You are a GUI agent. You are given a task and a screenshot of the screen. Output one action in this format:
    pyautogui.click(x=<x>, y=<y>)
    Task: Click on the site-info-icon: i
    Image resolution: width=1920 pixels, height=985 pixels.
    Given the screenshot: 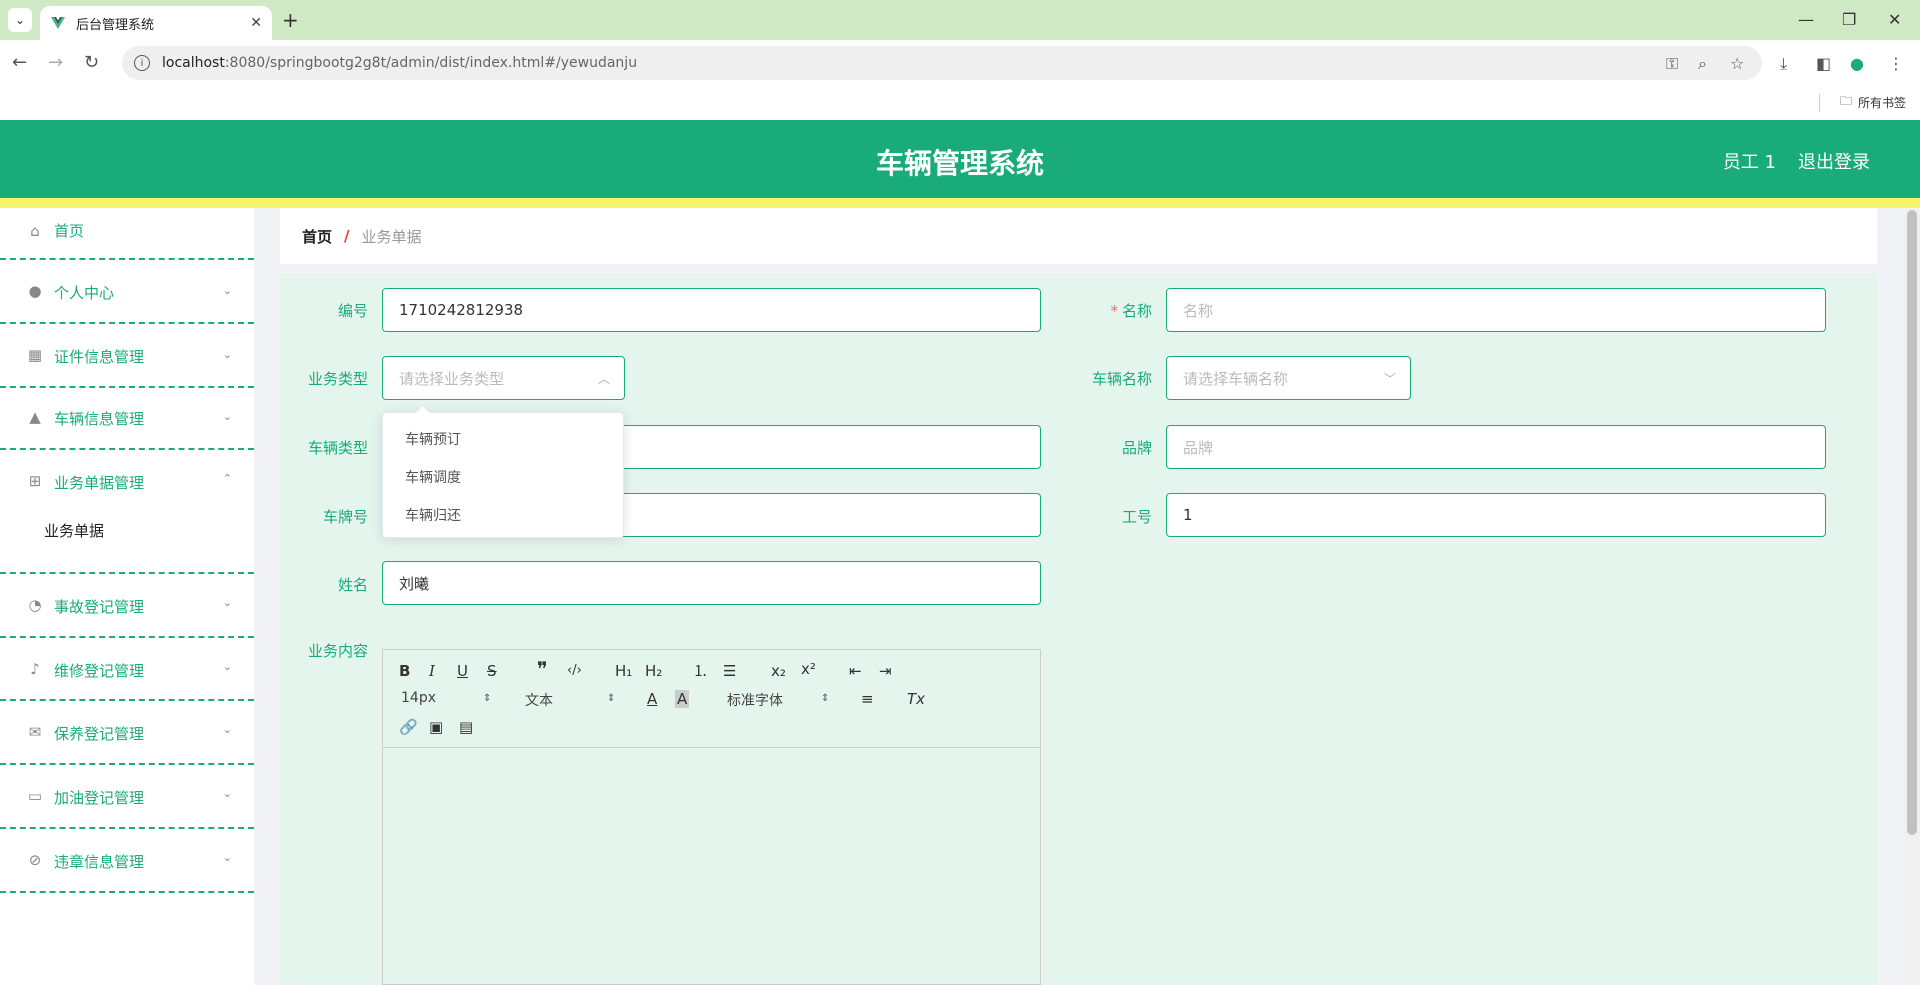 What is the action you would take?
    pyautogui.click(x=142, y=63)
    